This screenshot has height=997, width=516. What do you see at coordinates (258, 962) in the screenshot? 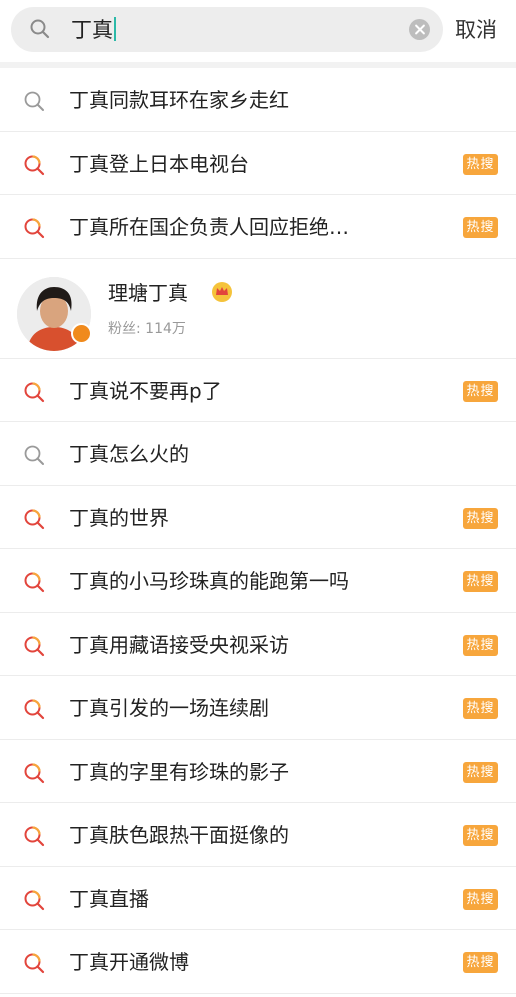
I see `suggestion-item: 丁真开通微博 热搜` at bounding box center [258, 962].